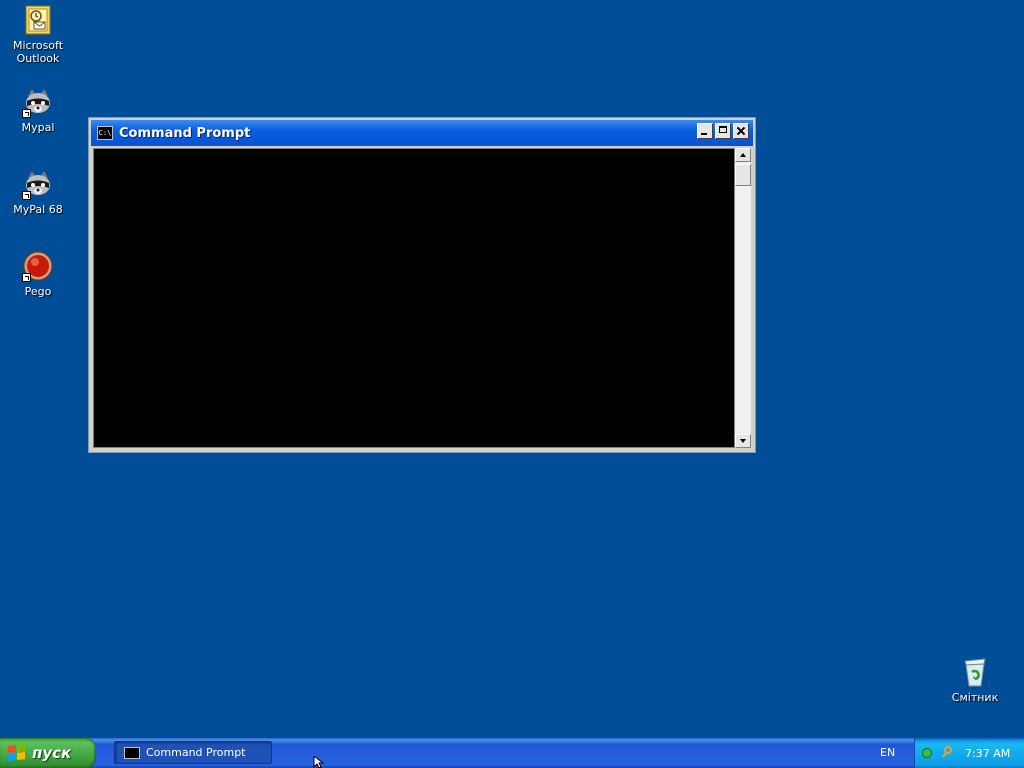 This screenshot has height=768, width=1024. What do you see at coordinates (975, 672) in the screenshot?
I see `recycle-bin-icon` at bounding box center [975, 672].